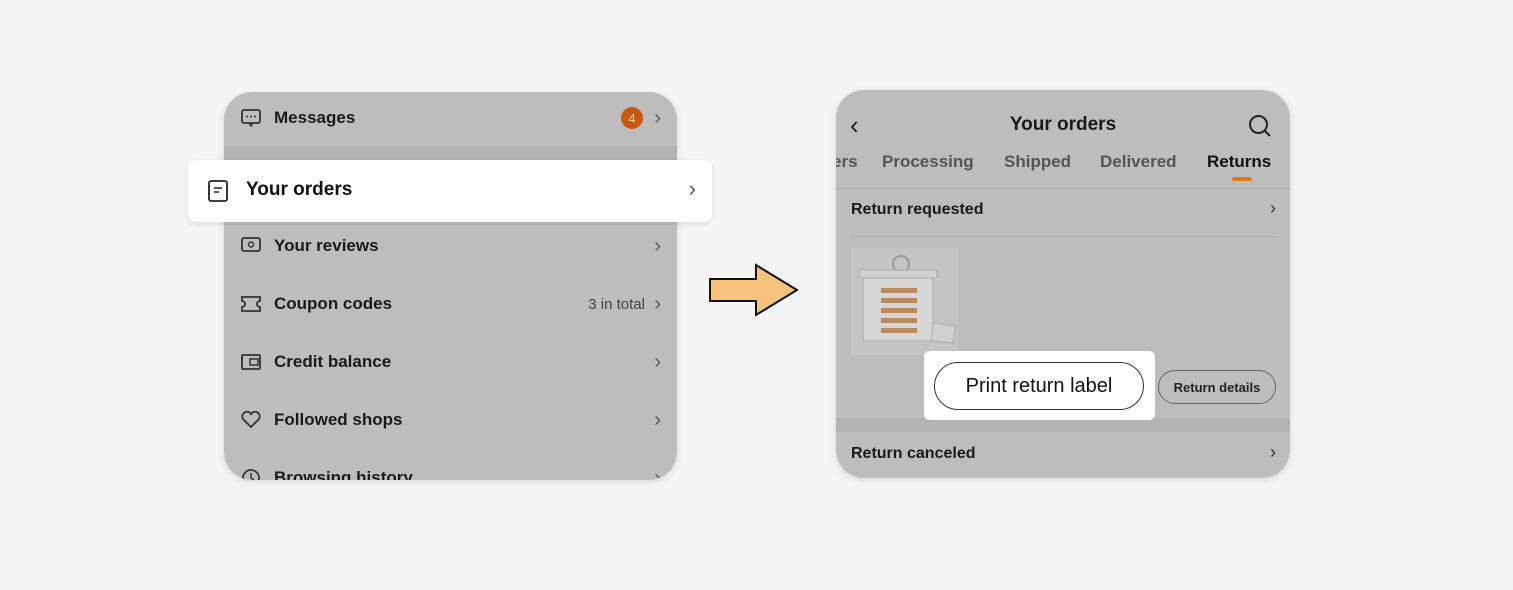  What do you see at coordinates (450, 420) in the screenshot?
I see `menu-item-followed-shops: Followed shops ›` at bounding box center [450, 420].